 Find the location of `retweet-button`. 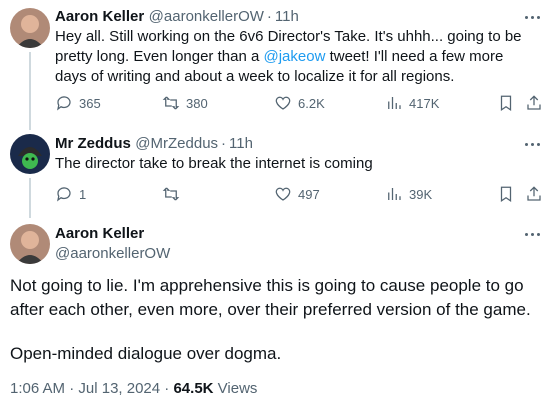

retweet-button is located at coordinates (174, 194).